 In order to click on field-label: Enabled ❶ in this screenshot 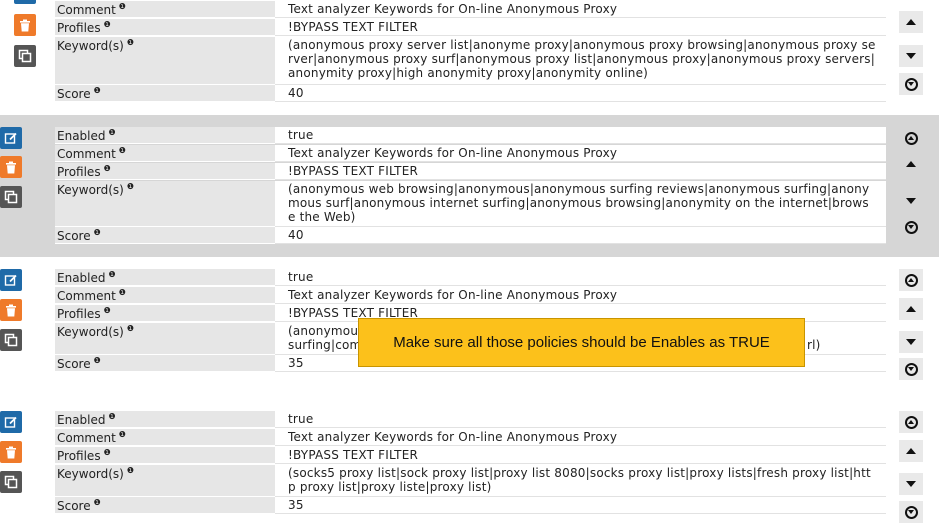, I will do `click(165, 277)`.